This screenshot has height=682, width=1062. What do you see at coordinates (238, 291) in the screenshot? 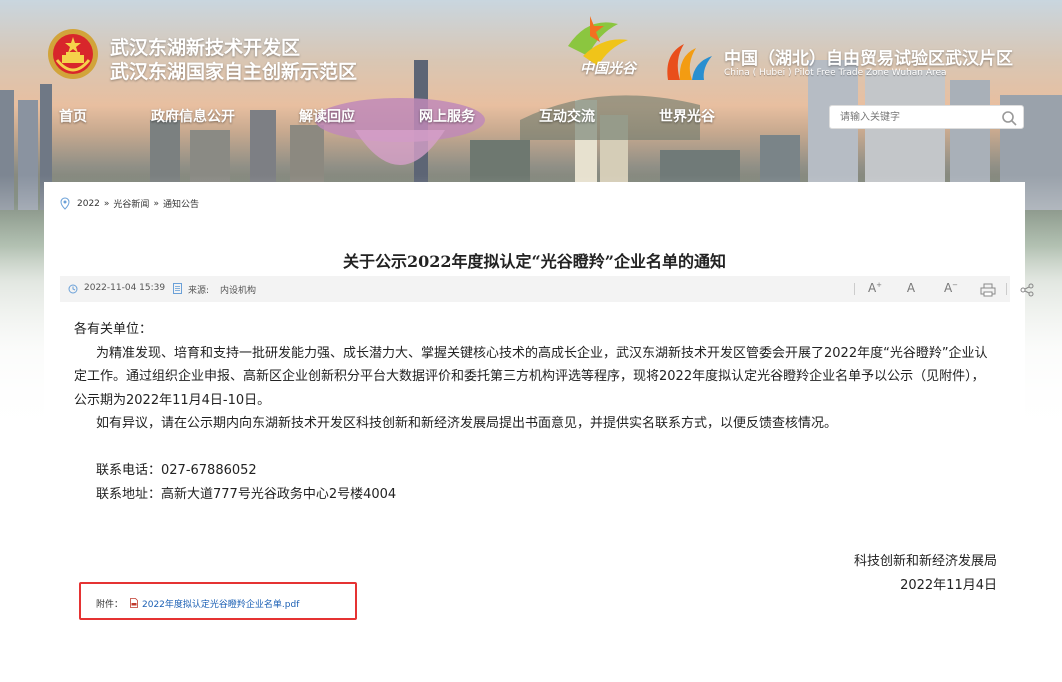
I see `source-value: 内设机构` at bounding box center [238, 291].